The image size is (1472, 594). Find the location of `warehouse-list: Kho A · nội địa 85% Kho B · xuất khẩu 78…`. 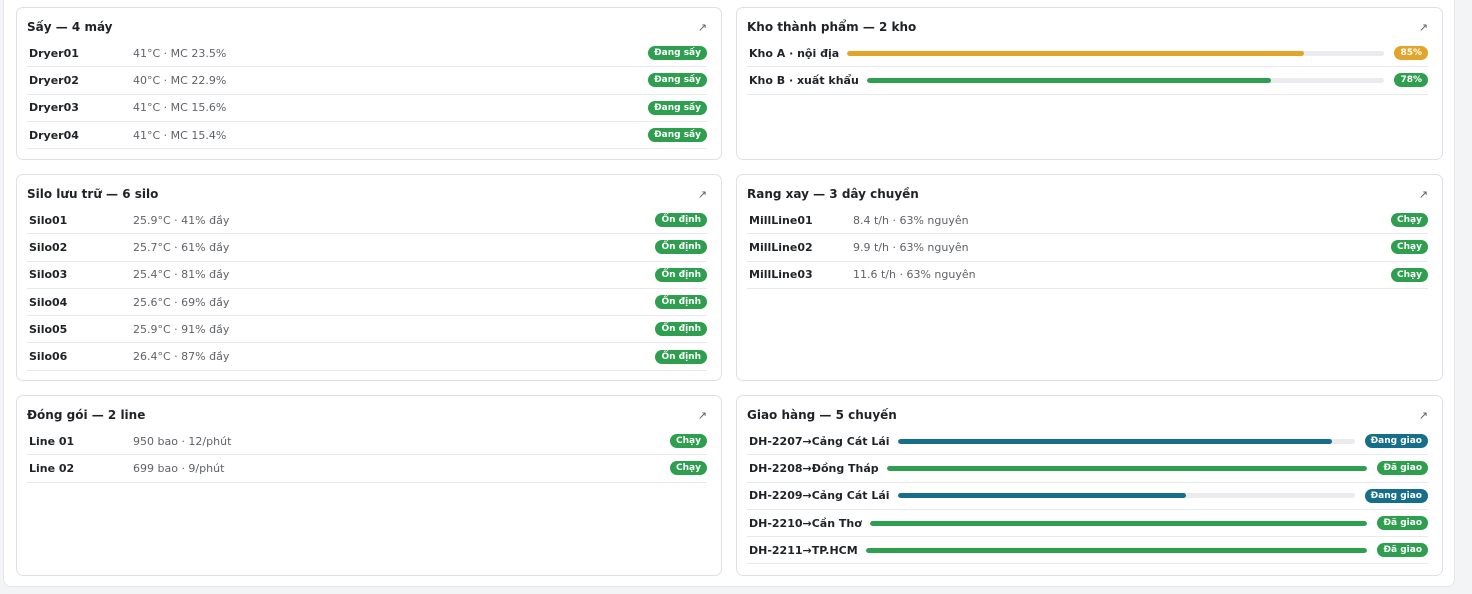

warehouse-list: Kho A · nội địa 85% Kho B · xuất khẩu 78… is located at coordinates (1087, 67).